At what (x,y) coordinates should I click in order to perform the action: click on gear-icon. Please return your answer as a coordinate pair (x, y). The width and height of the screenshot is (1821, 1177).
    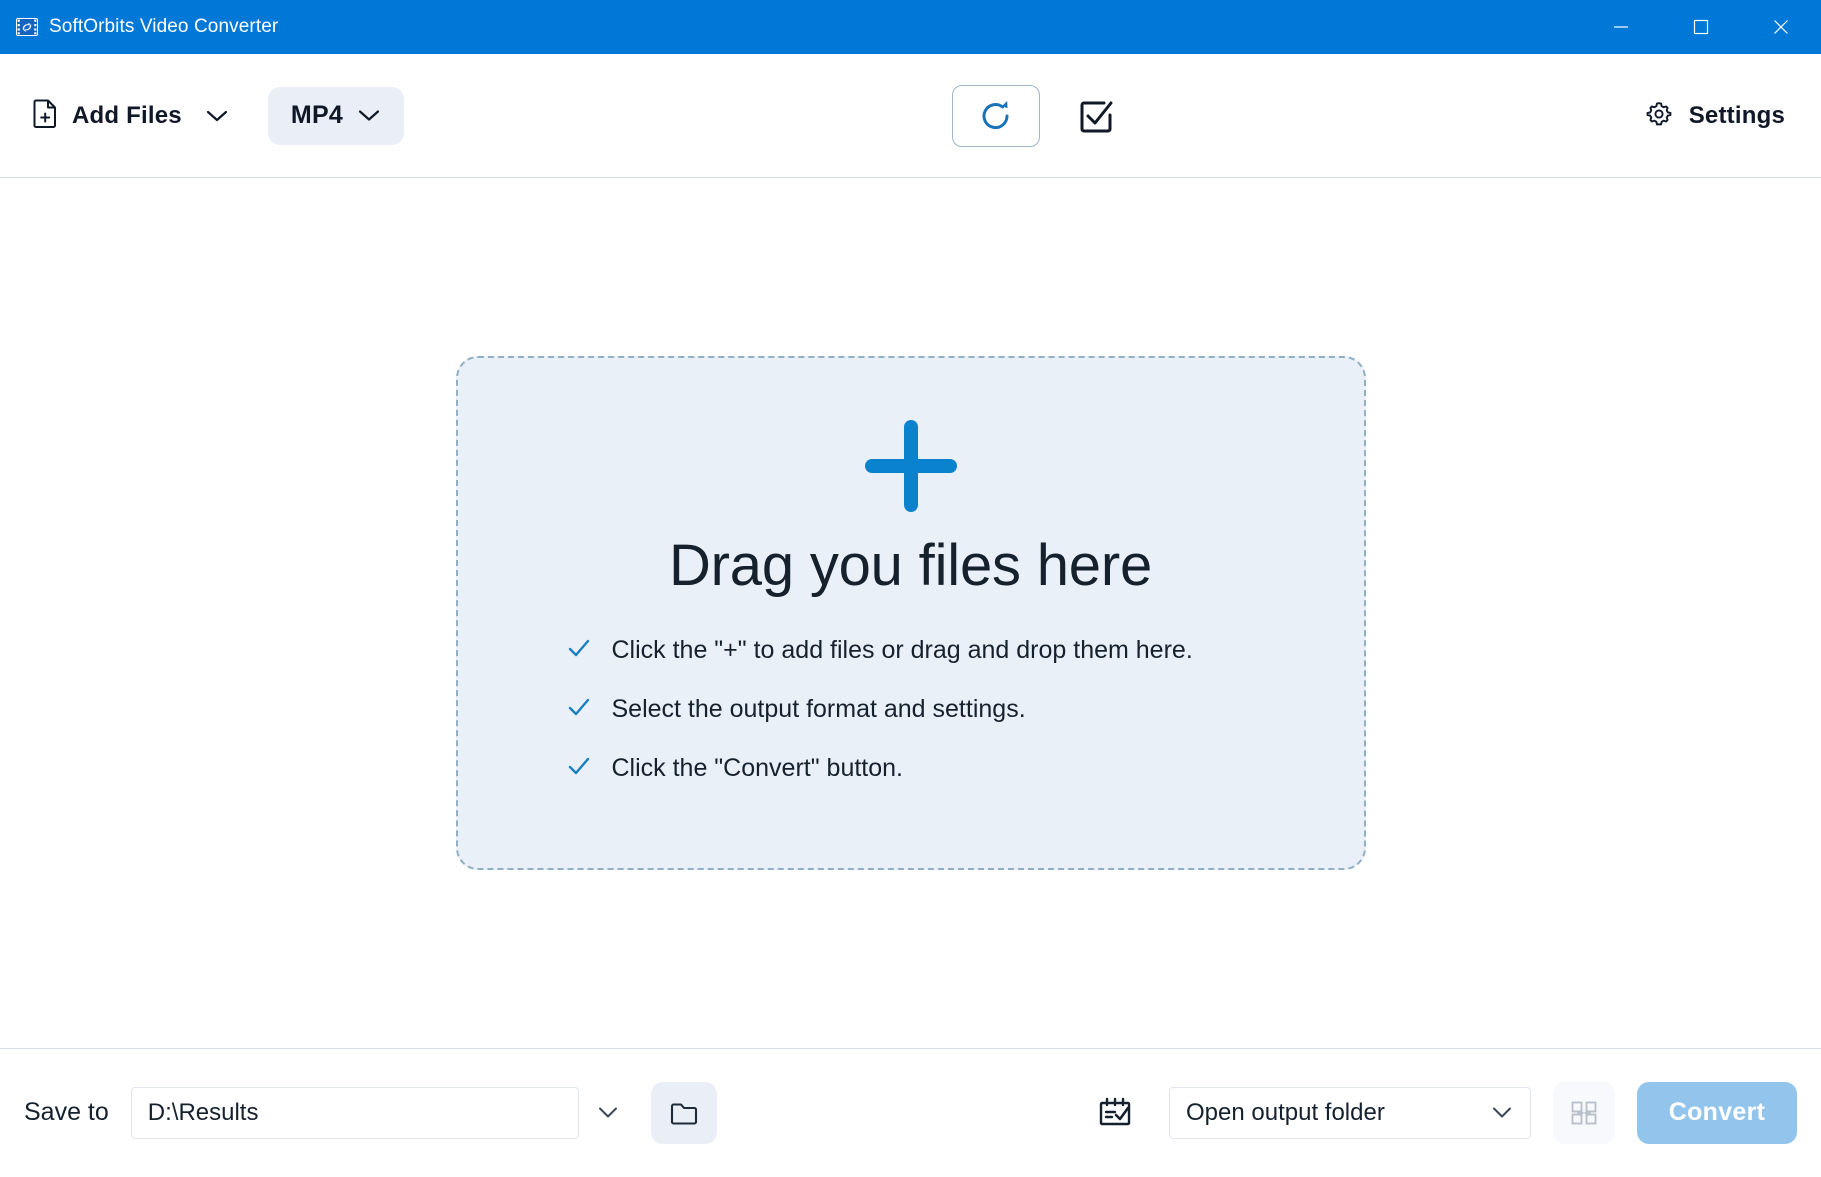
    Looking at the image, I should click on (1659, 116).